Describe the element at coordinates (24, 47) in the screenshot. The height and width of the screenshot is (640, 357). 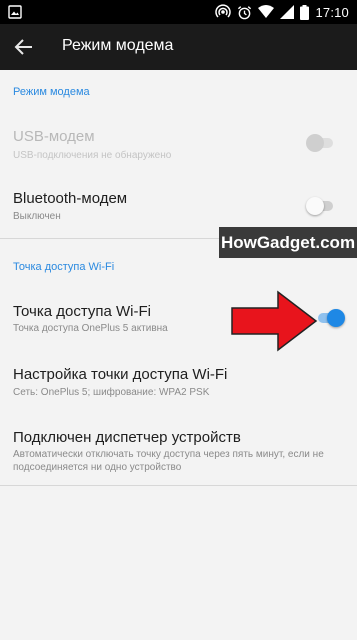
I see `arrow-back-icon` at that location.